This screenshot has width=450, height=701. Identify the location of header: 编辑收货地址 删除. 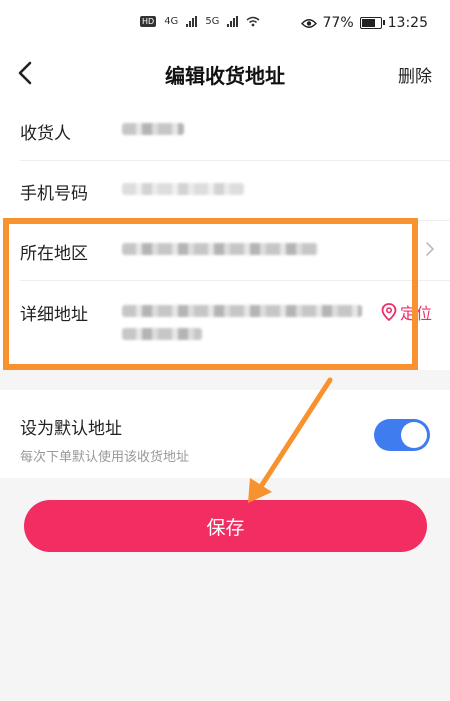
(225, 74).